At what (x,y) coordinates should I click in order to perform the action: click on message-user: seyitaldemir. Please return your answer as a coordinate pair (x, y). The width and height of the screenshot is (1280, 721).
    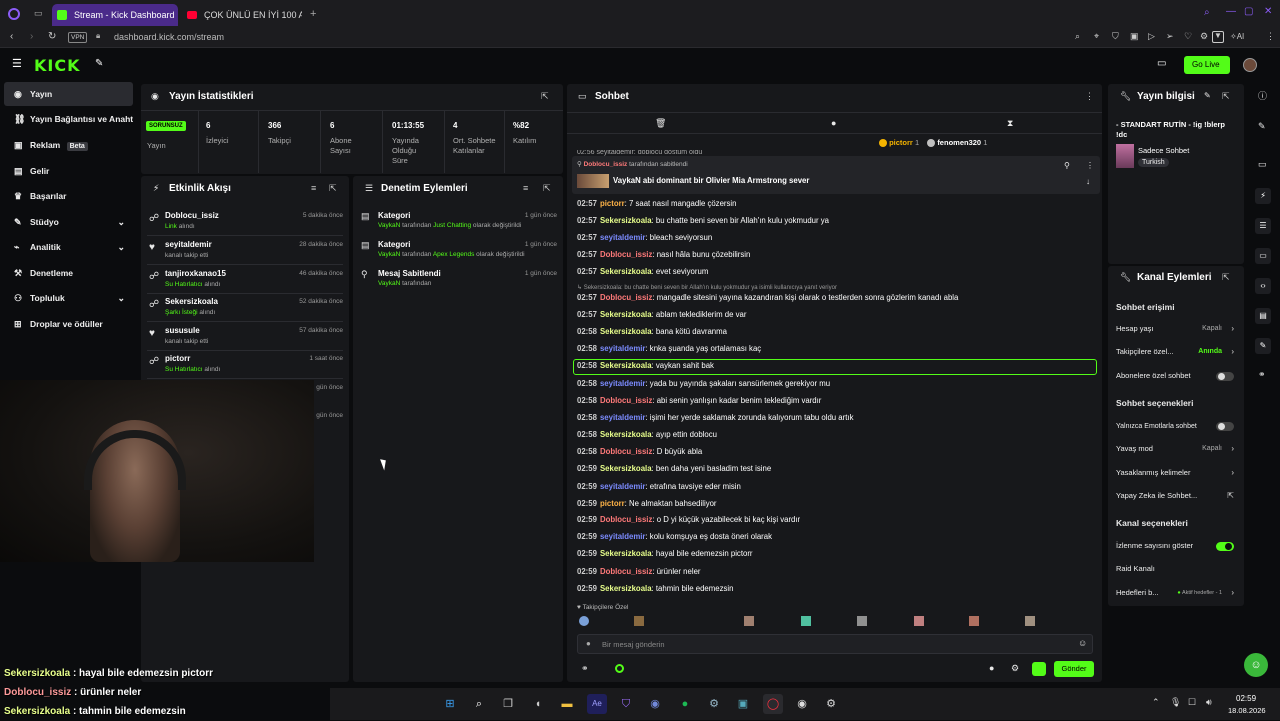
    Looking at the image, I should click on (623, 348).